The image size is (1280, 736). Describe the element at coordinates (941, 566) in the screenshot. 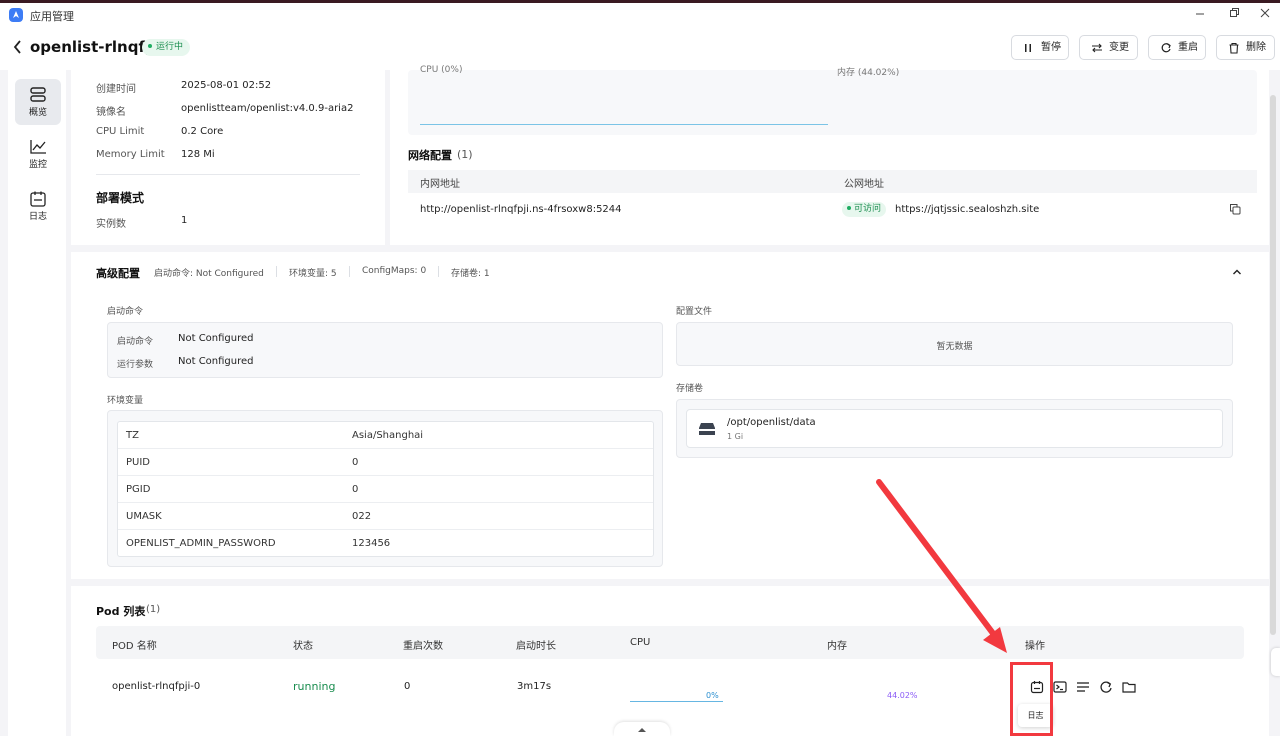

I see `annotation-arrow` at that location.